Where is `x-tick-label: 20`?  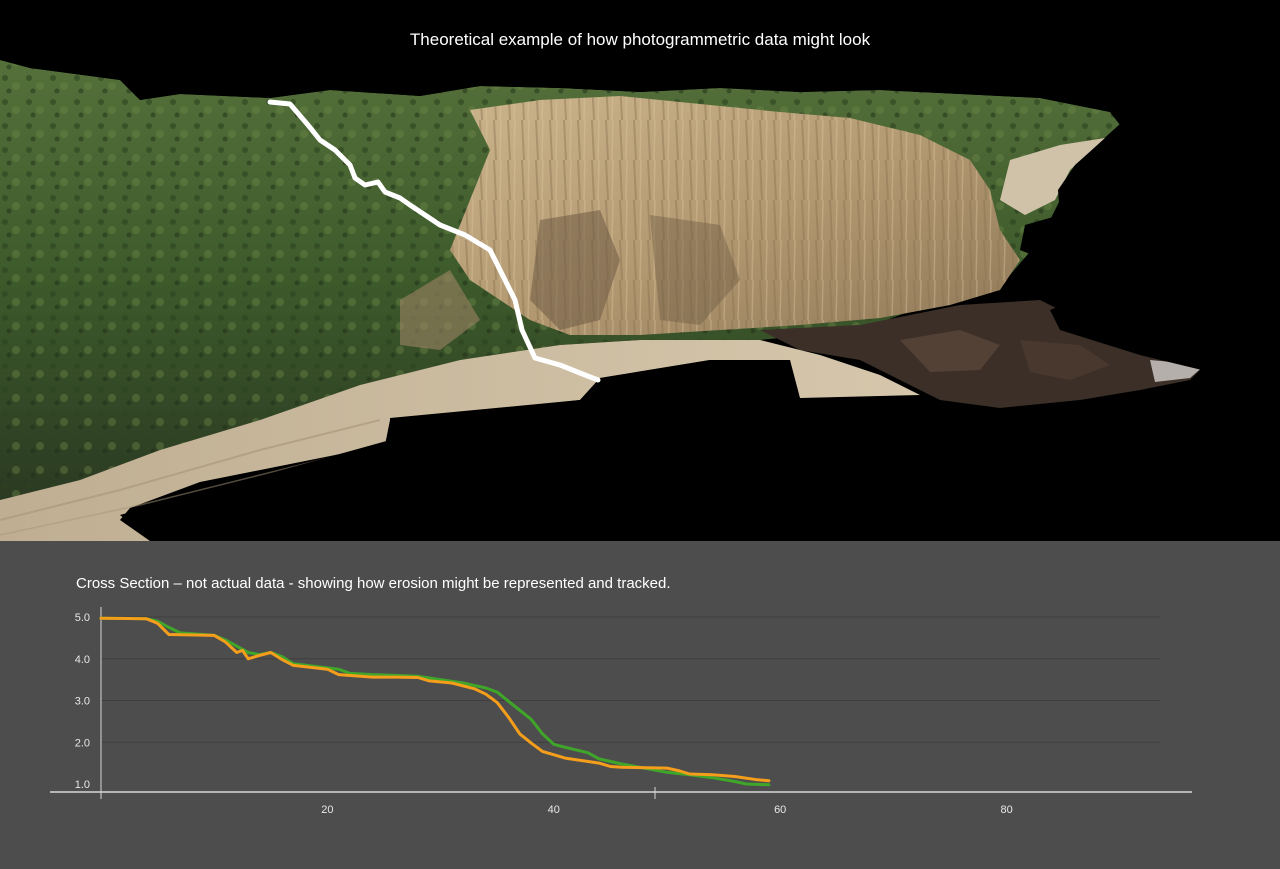 x-tick-label: 20 is located at coordinates (327, 810).